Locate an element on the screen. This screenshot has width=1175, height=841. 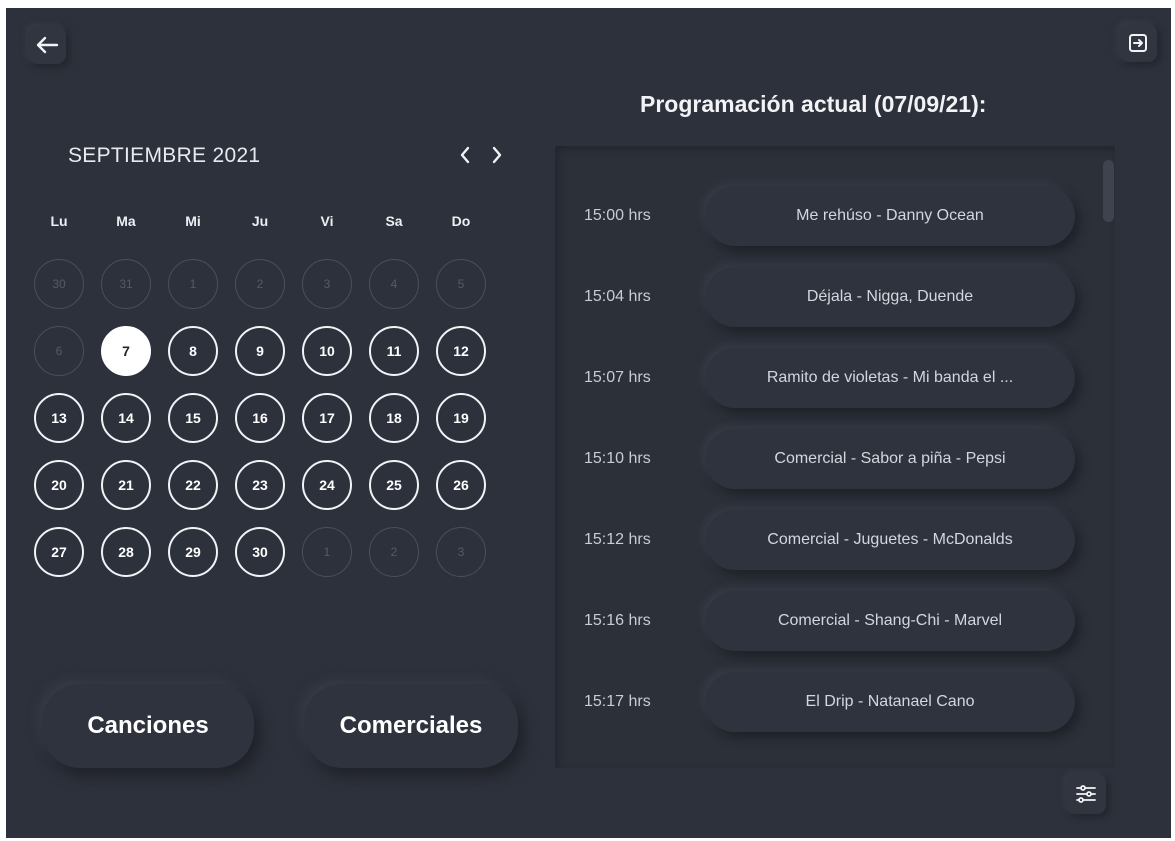
prev-month-button is located at coordinates (465, 157).